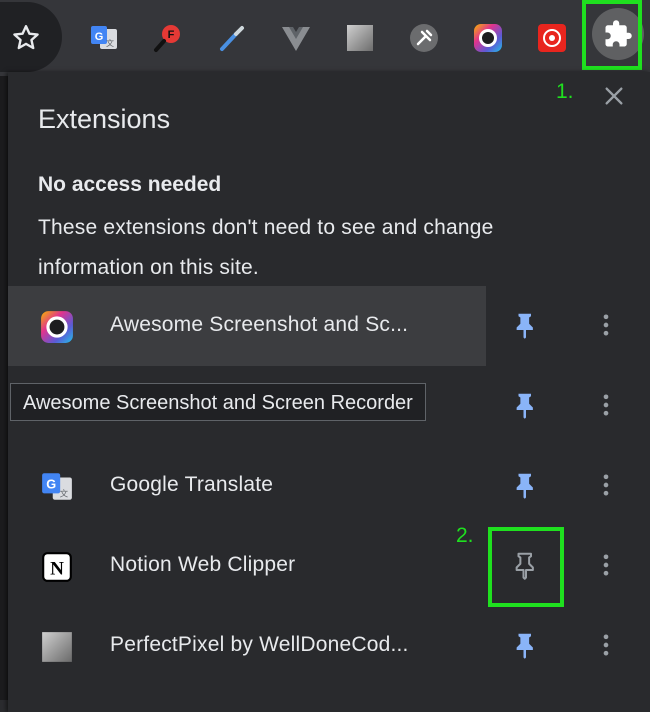 This screenshot has height=712, width=650. I want to click on red-recorder-icon, so click(552, 38).